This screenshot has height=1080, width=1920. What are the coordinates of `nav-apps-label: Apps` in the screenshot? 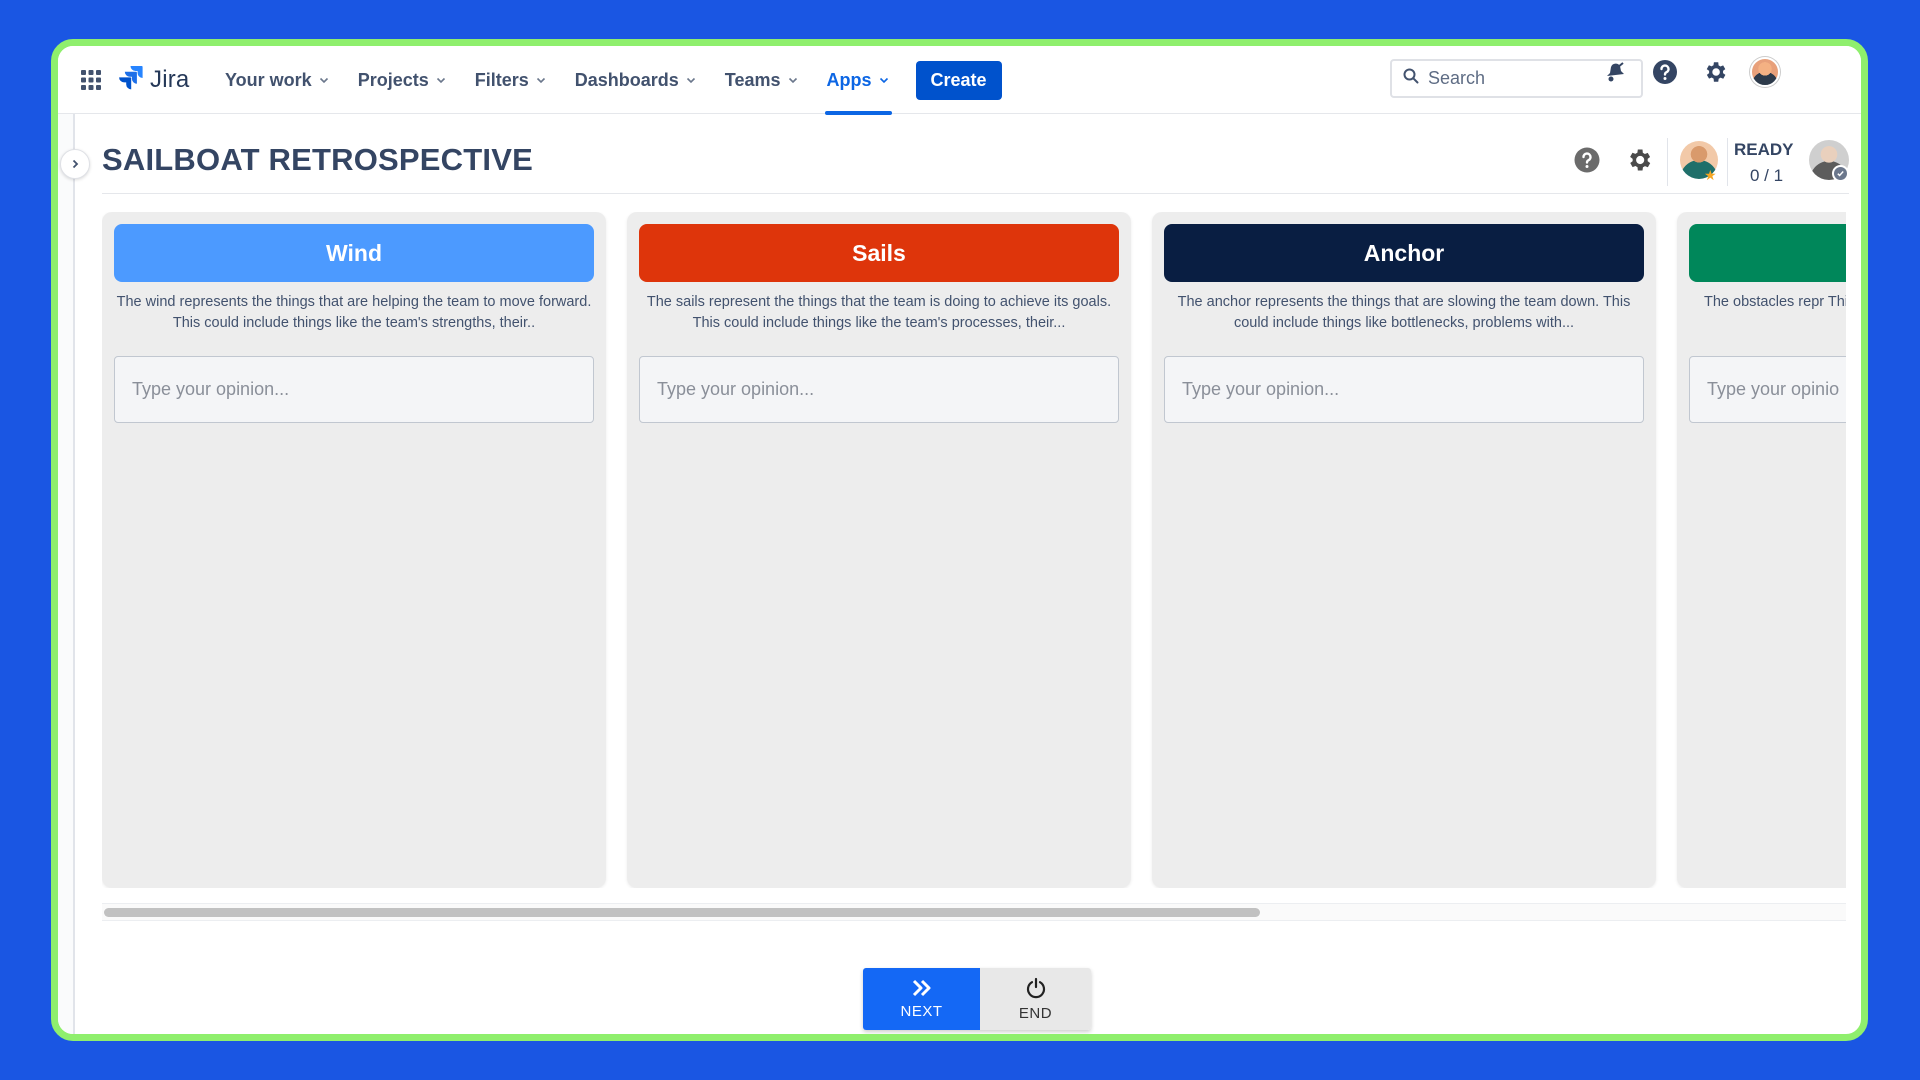 It's located at (849, 79).